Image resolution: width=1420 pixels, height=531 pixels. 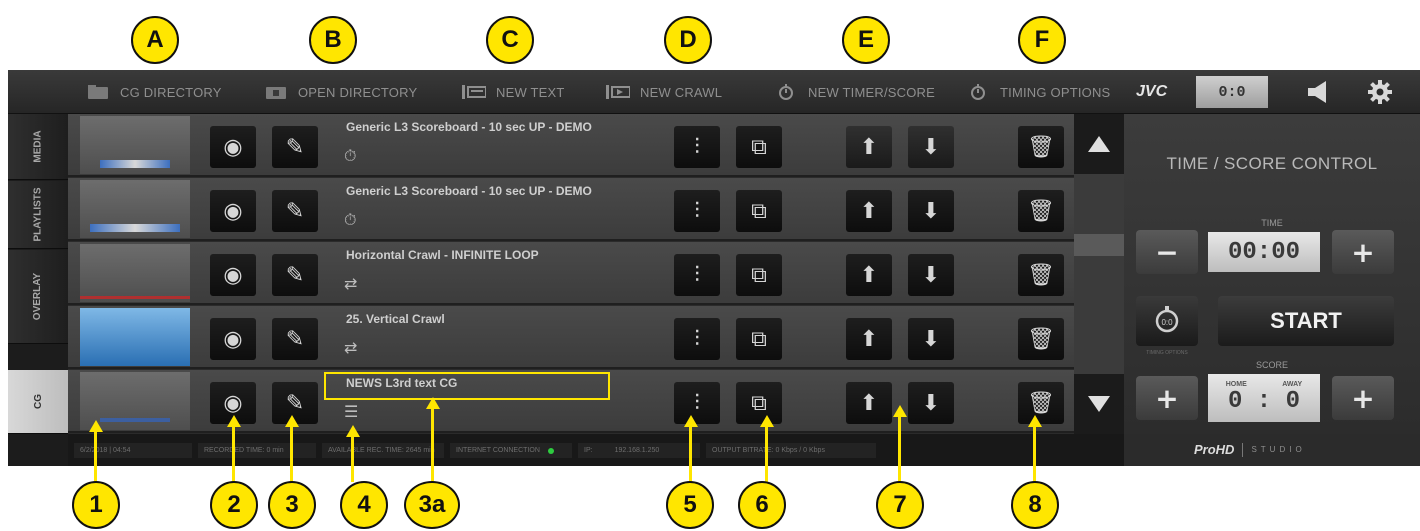 I want to click on scroll-up-button, so click(x=1099, y=144).